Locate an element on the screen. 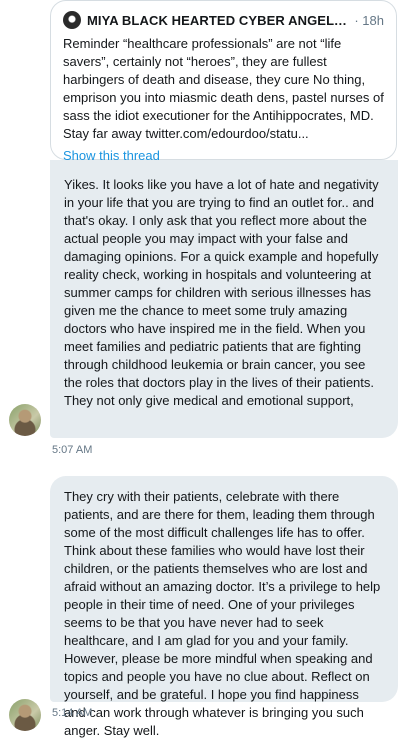 Image resolution: width=414 pixels, height=755 pixels. shared-tweet-time: · 18h is located at coordinates (369, 20).